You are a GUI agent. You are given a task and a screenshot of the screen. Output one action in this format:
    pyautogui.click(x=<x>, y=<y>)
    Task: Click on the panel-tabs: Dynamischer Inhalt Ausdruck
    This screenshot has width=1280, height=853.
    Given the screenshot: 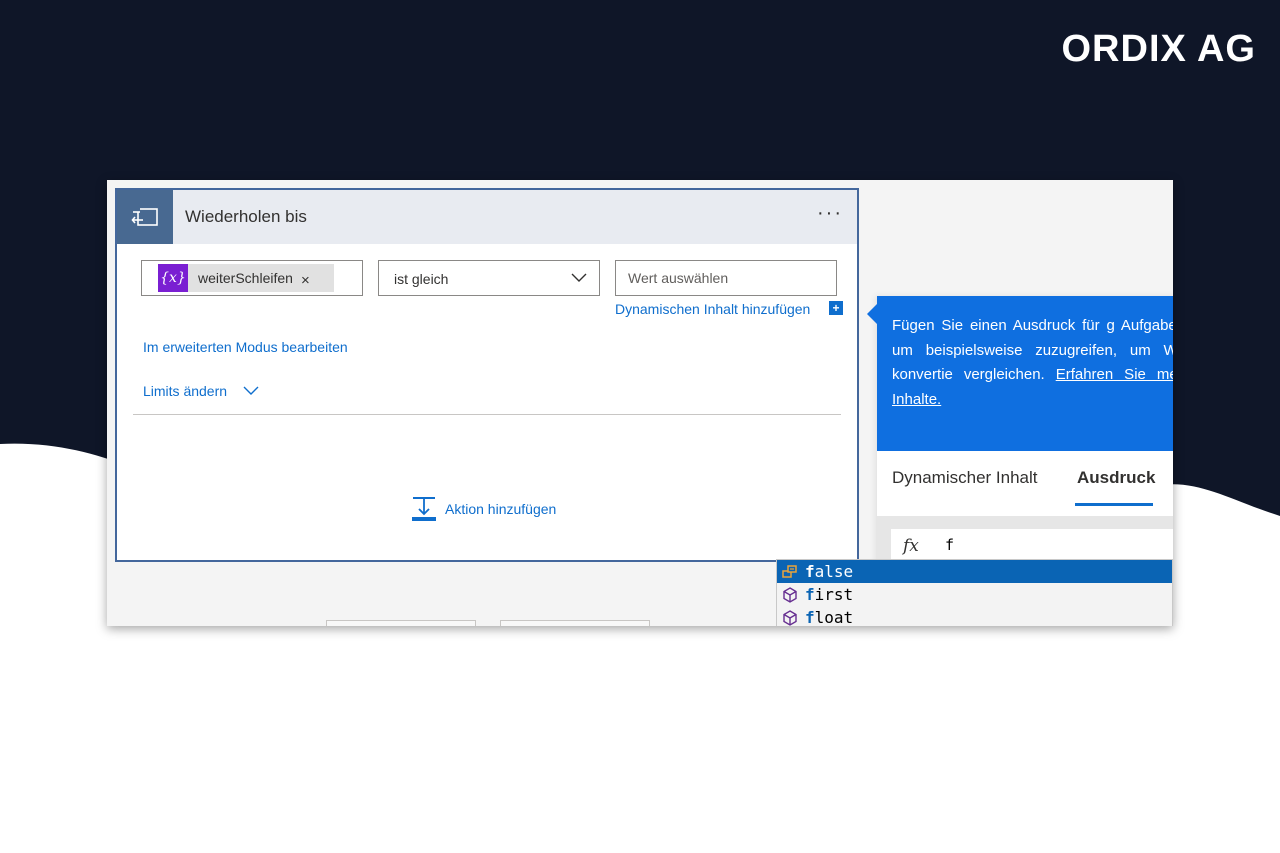 What is the action you would take?
    pyautogui.click(x=1025, y=486)
    